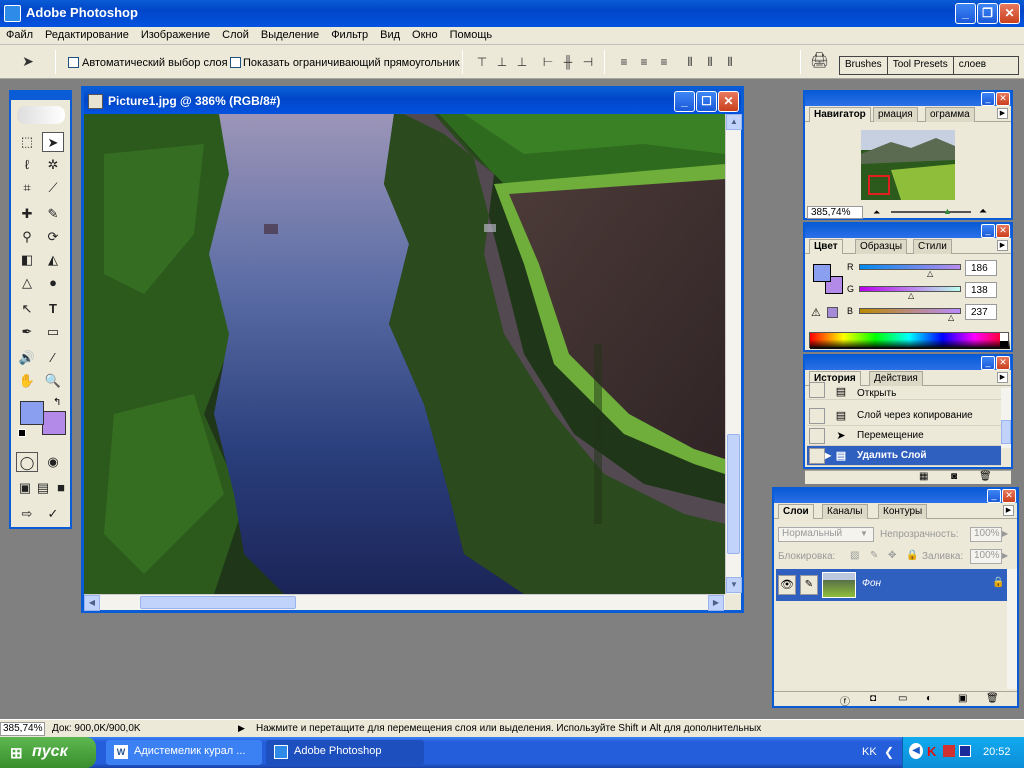 The height and width of the screenshot is (768, 1024). What do you see at coordinates (235, 34) in the screenshot?
I see `menu-layer: Слой` at bounding box center [235, 34].